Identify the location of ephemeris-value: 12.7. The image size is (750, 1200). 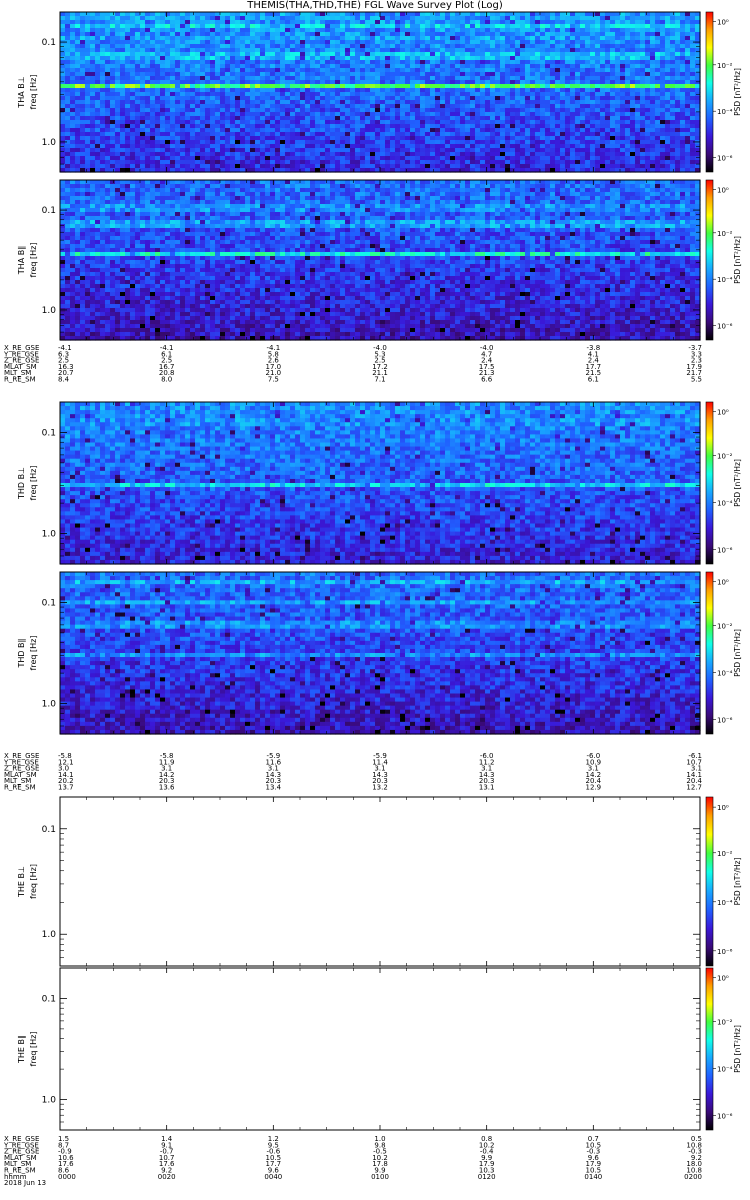
(694, 788).